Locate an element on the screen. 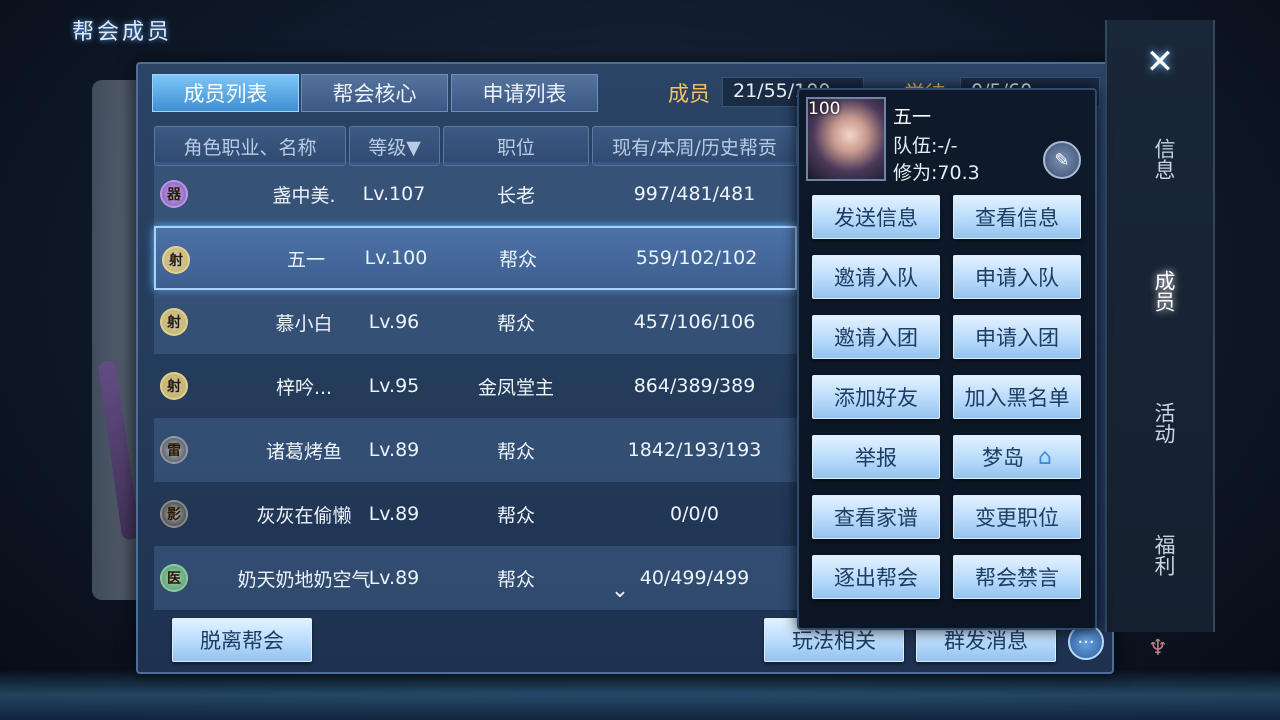  member-row: 医奶天奶地奶空气 Lv.89 帮众 40/499/499 is located at coordinates (475, 578).